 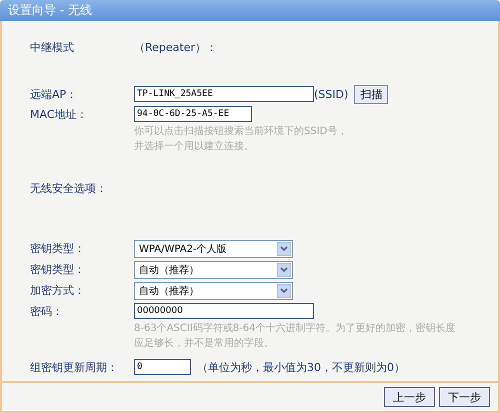 What do you see at coordinates (213, 249) in the screenshot?
I see `dropdown: WPA/WPA2-个人版` at bounding box center [213, 249].